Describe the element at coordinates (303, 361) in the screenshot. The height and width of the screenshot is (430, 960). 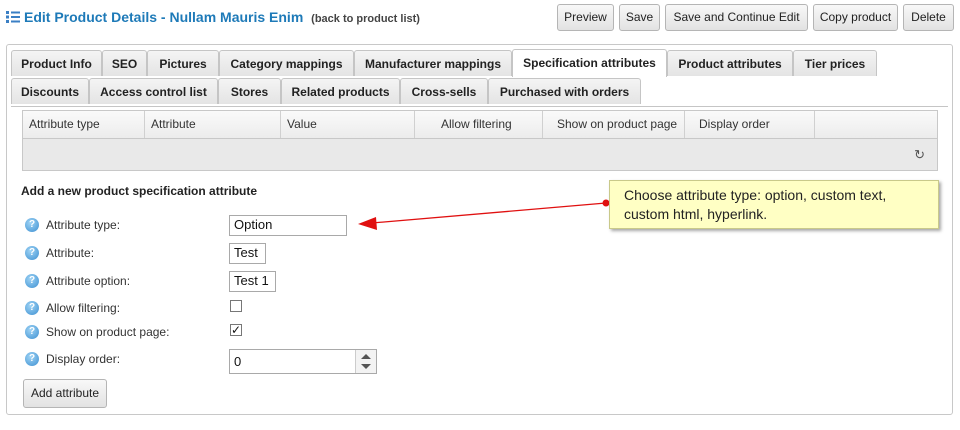
I see `display-order-input: 0` at that location.